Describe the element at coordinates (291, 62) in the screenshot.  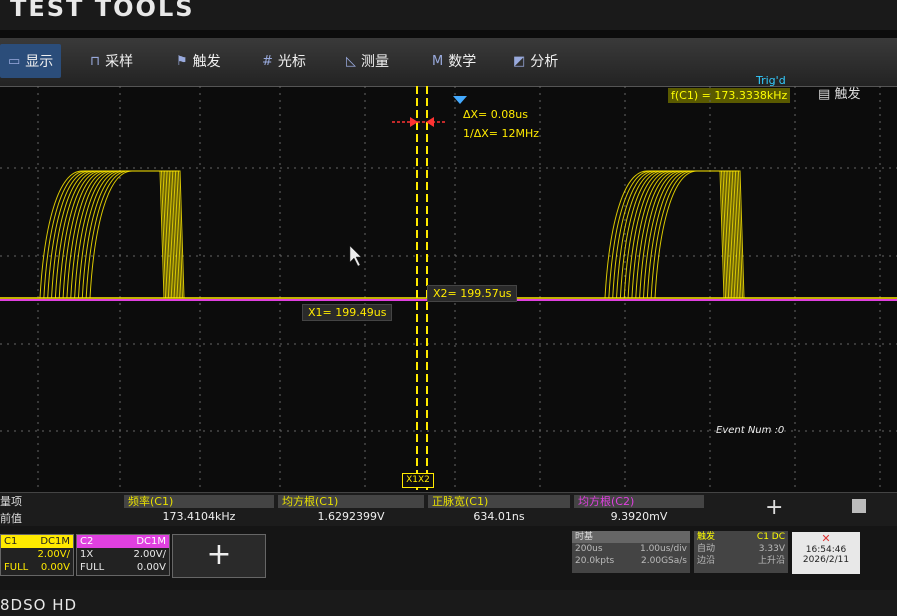
I see `menu-cursor-label: 光标` at that location.